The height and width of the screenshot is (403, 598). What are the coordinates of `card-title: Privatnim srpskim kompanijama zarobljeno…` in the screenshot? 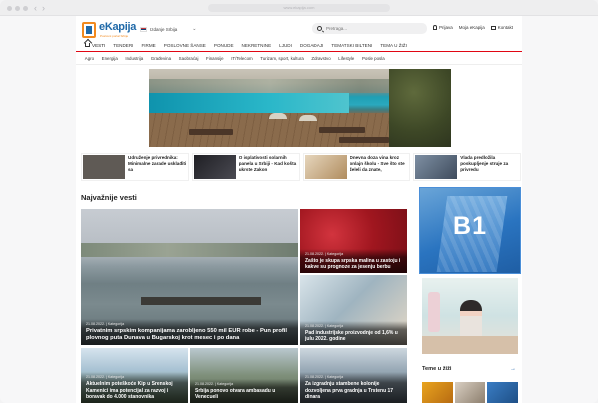 It's located at (187, 334).